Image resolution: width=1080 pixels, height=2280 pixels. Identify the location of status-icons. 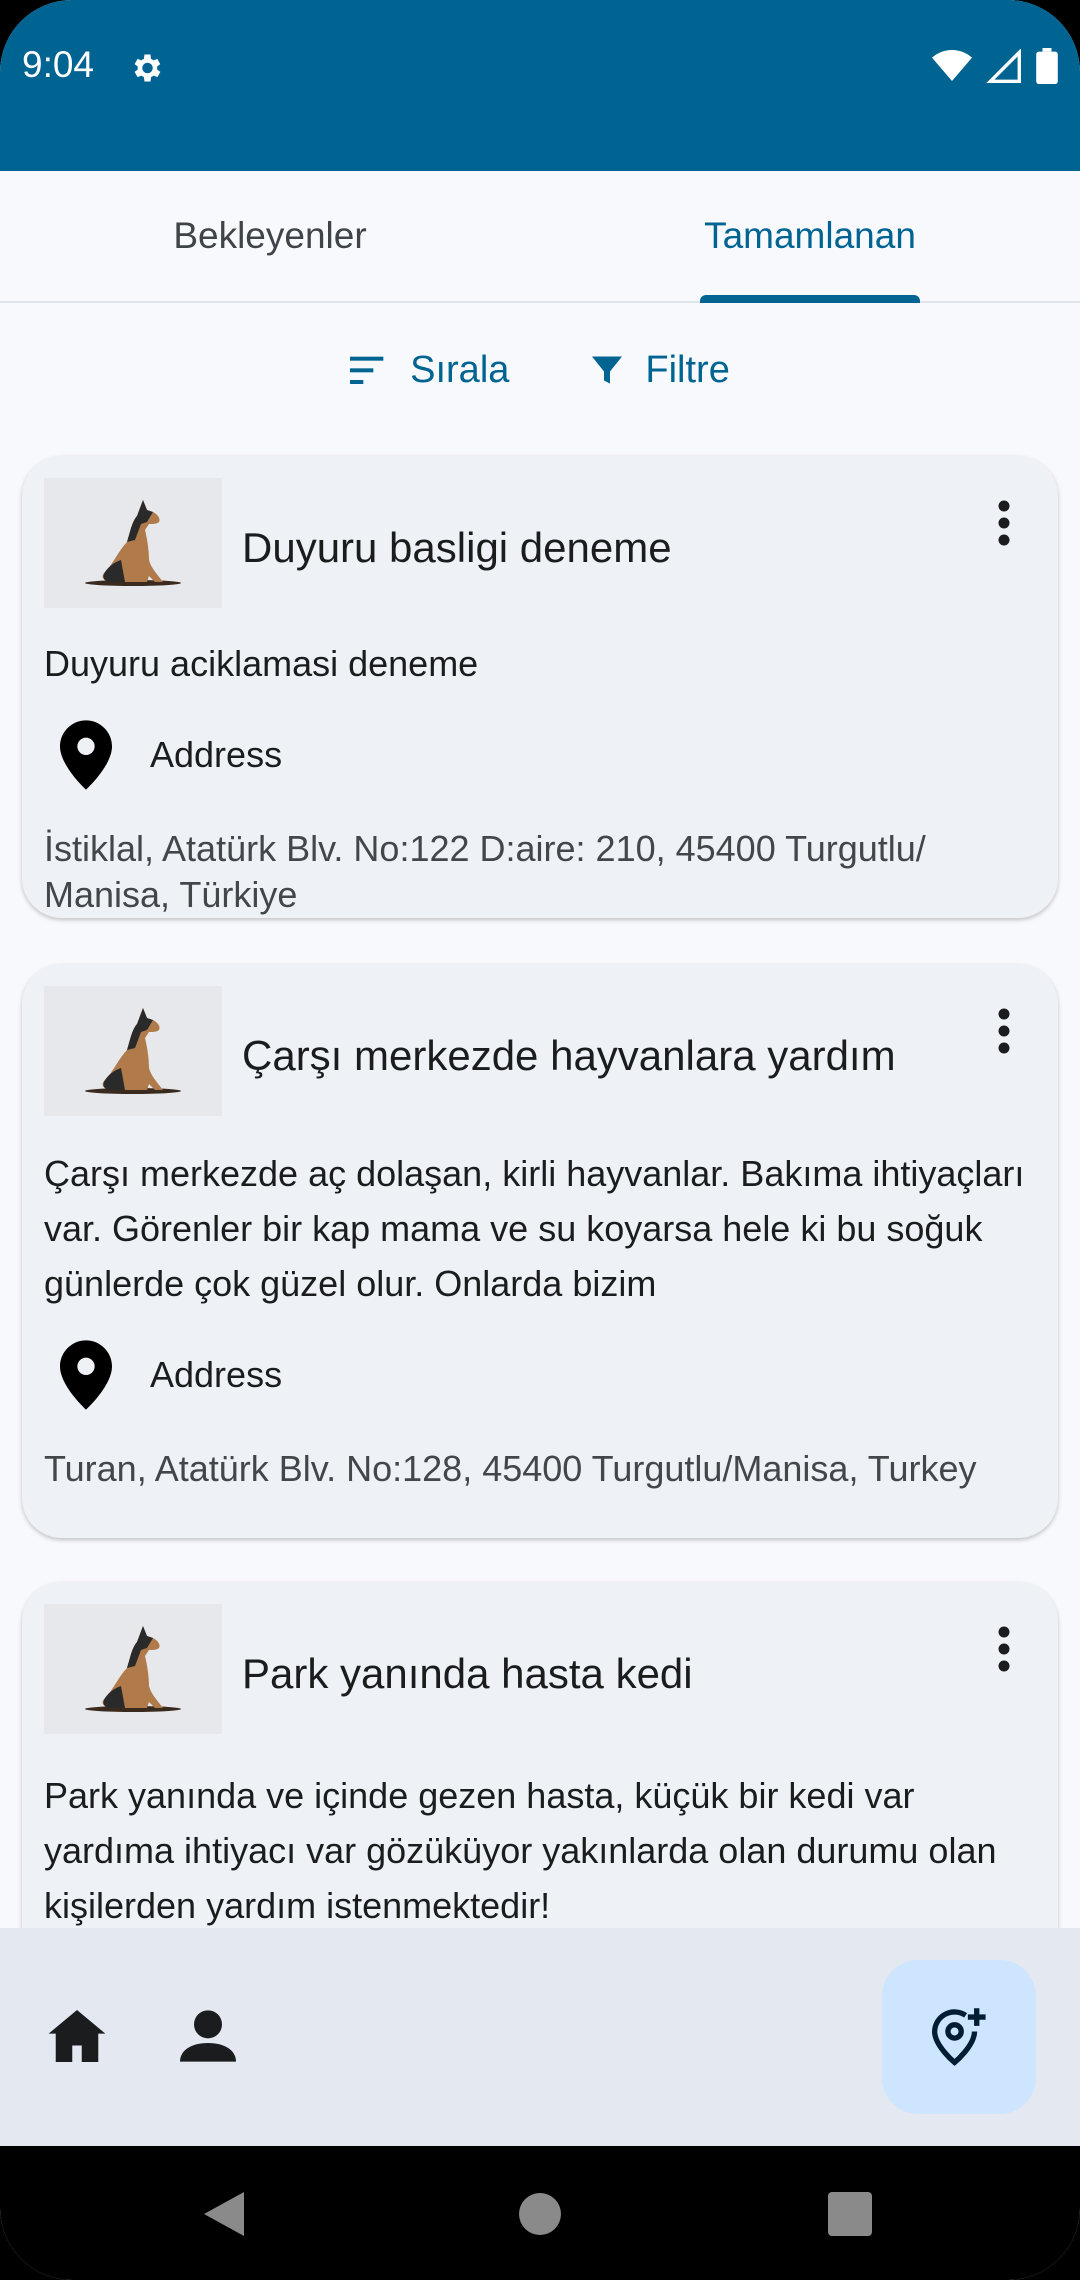
(995, 66).